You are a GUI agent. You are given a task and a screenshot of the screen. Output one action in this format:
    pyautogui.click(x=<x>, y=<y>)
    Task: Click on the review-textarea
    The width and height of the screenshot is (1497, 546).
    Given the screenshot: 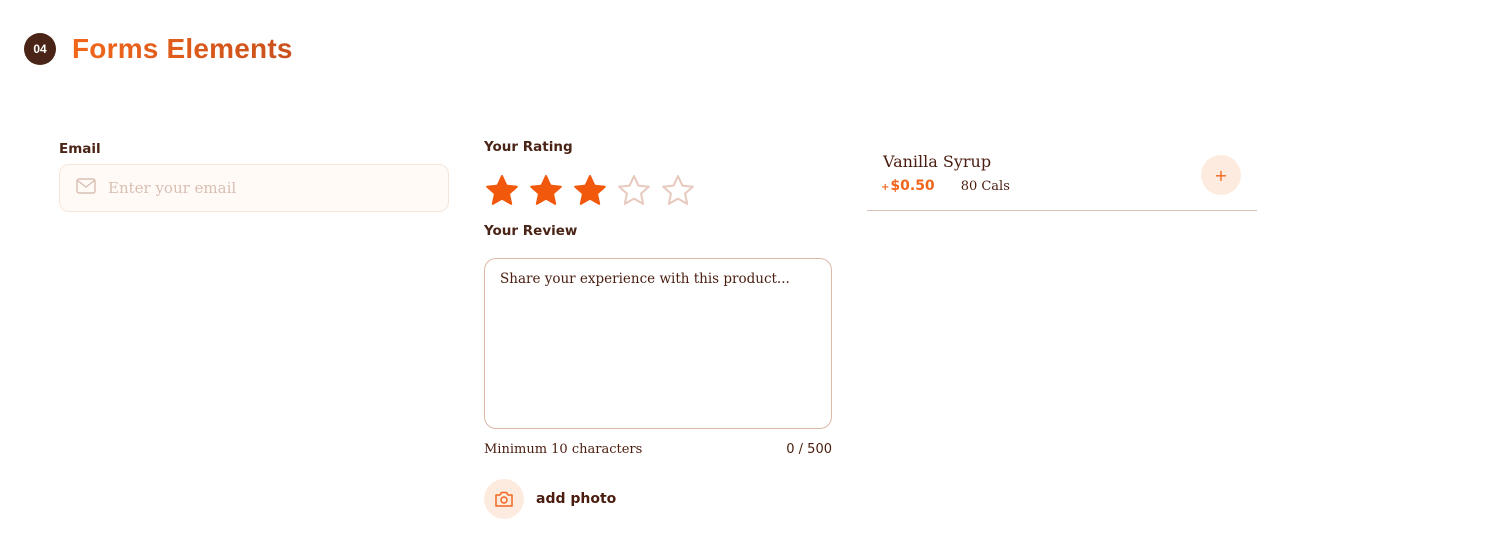 What is the action you would take?
    pyautogui.click(x=658, y=343)
    